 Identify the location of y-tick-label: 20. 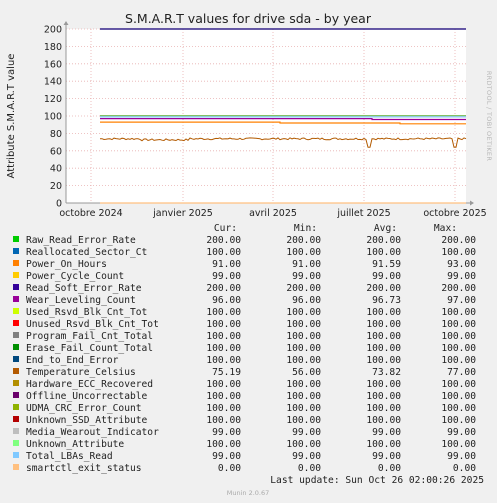
(56, 186).